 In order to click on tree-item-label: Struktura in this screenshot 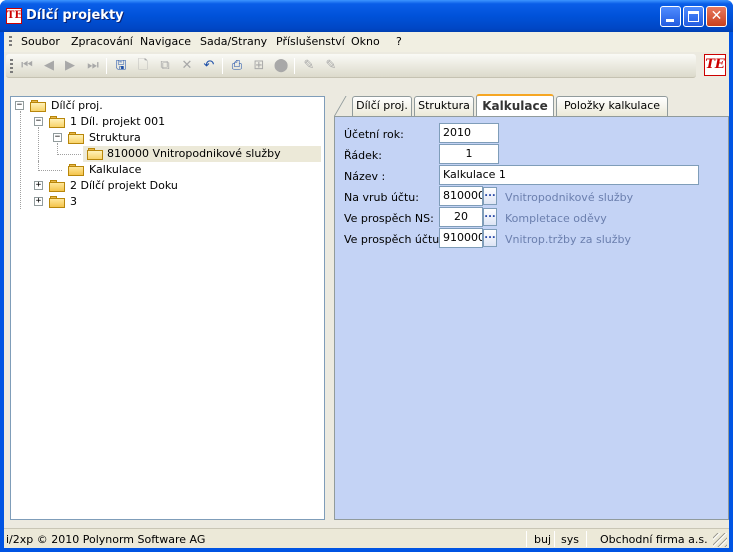, I will do `click(115, 137)`.